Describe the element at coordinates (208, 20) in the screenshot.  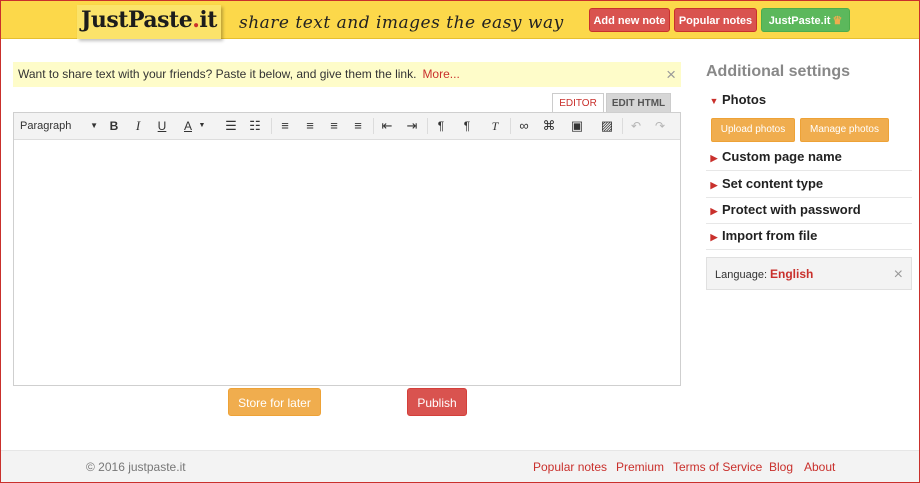
I see `logo-tld: it` at that location.